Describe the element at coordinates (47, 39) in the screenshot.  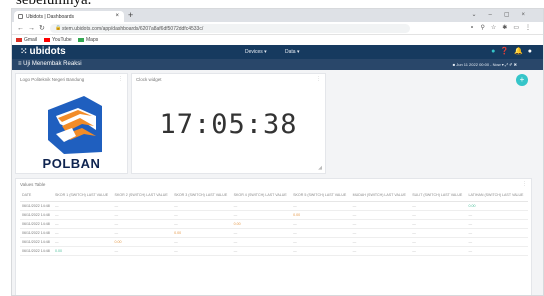
I see `youtube-icon` at that location.